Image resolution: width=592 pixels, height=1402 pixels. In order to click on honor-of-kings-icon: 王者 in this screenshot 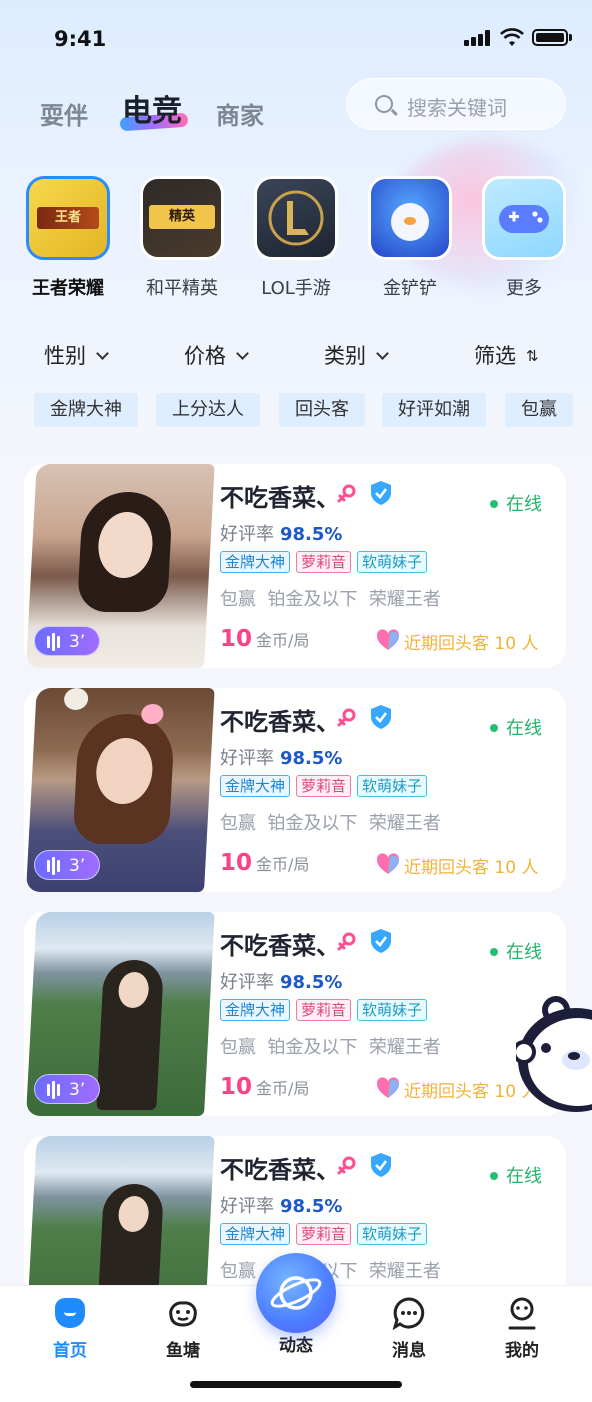, I will do `click(68, 218)`.